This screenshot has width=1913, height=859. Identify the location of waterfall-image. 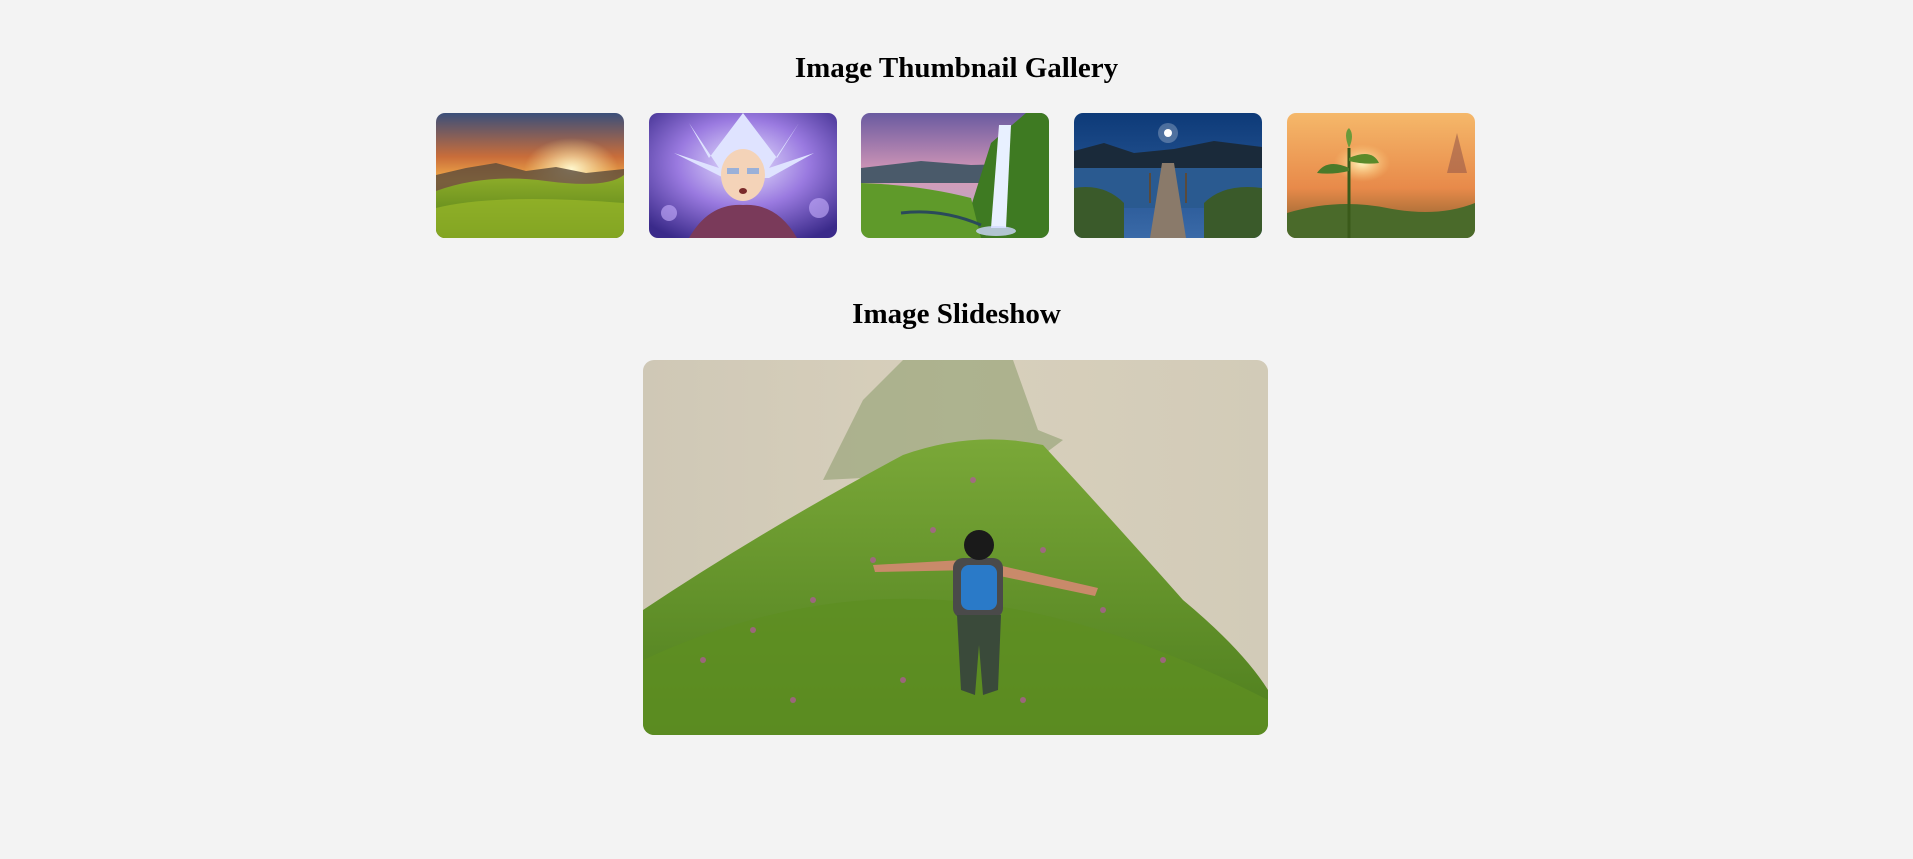
(955, 175).